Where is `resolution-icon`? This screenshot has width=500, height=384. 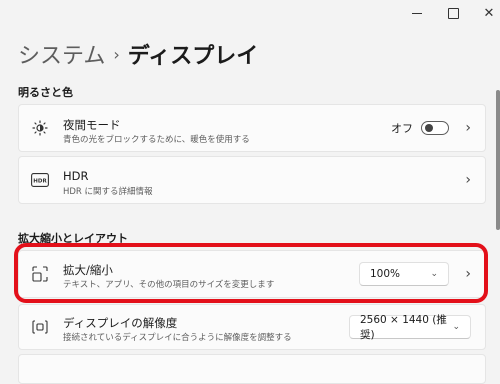
resolution-icon is located at coordinates (40, 327).